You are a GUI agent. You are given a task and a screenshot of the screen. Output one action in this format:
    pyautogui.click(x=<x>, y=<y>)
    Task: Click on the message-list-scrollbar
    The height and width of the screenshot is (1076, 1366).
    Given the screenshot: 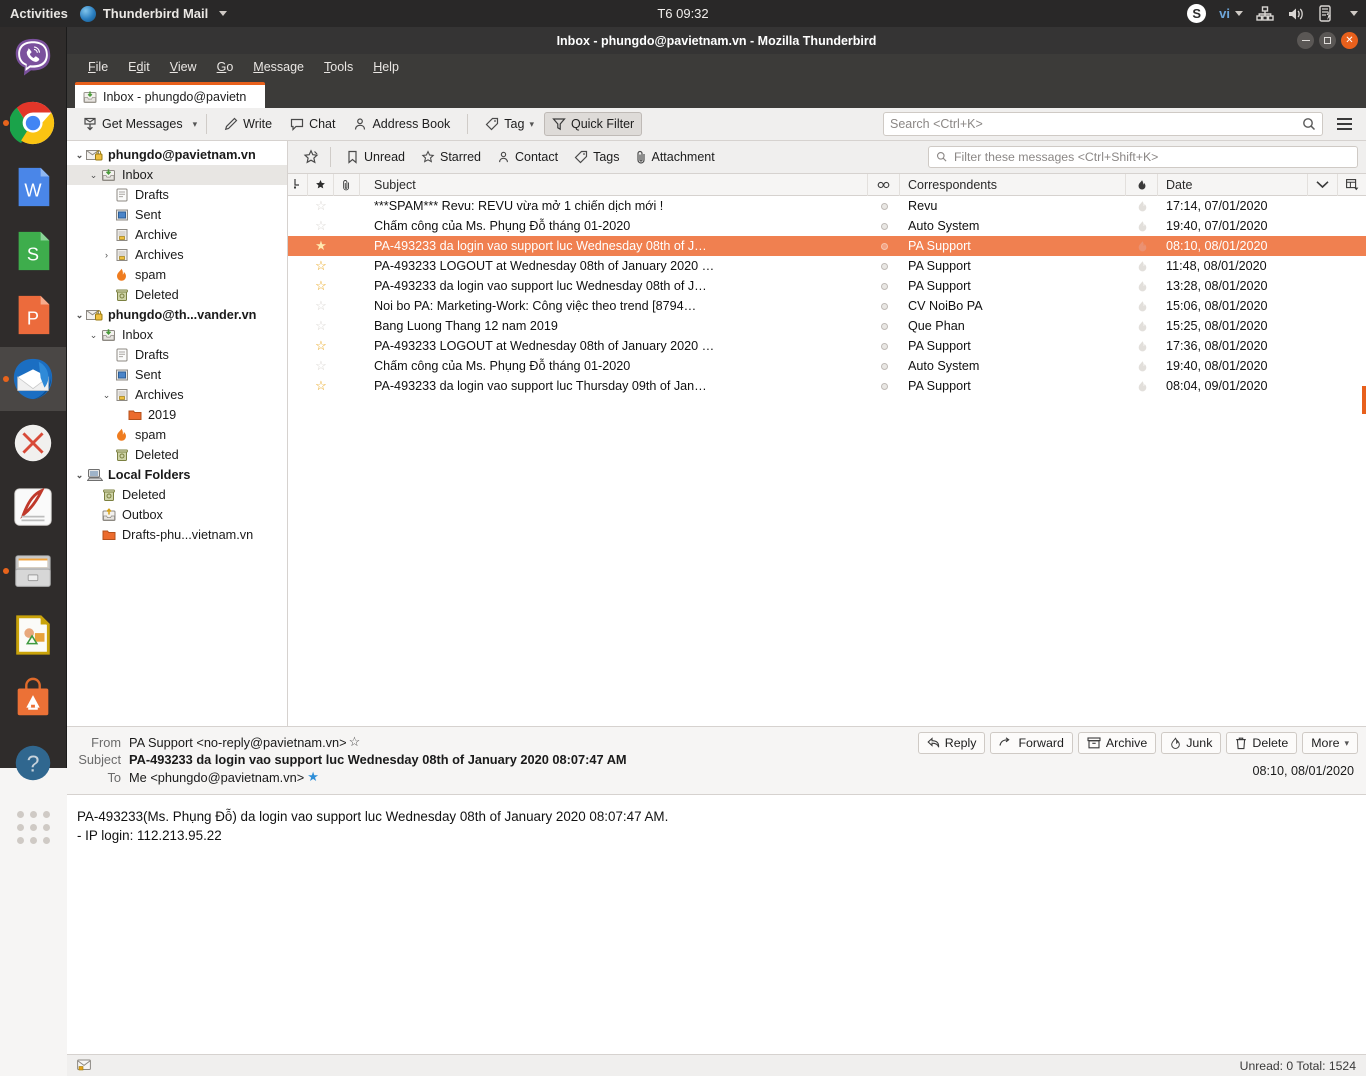 What is the action you would take?
    pyautogui.click(x=1364, y=461)
    